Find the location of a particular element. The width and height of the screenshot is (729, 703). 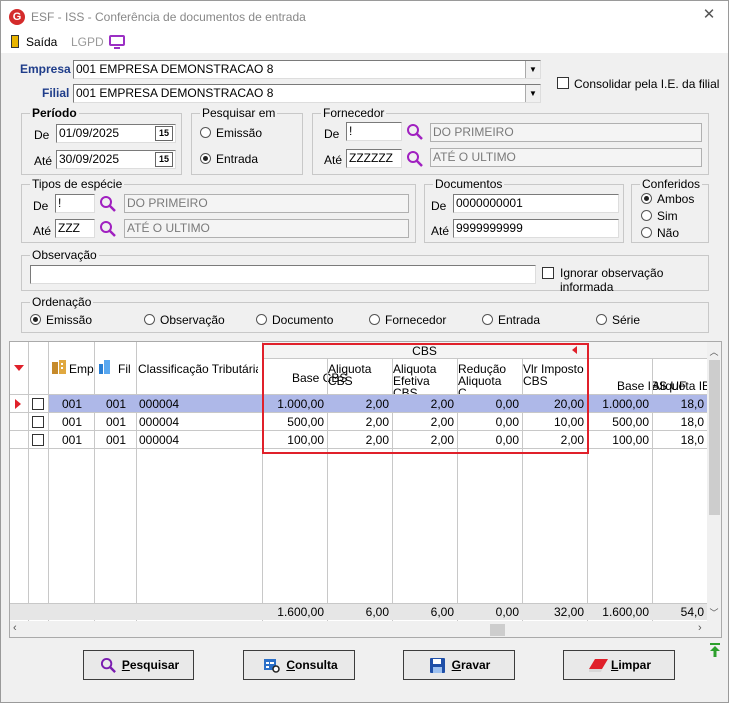

total-aliq-cbs: 6,00 is located at coordinates (377, 612).